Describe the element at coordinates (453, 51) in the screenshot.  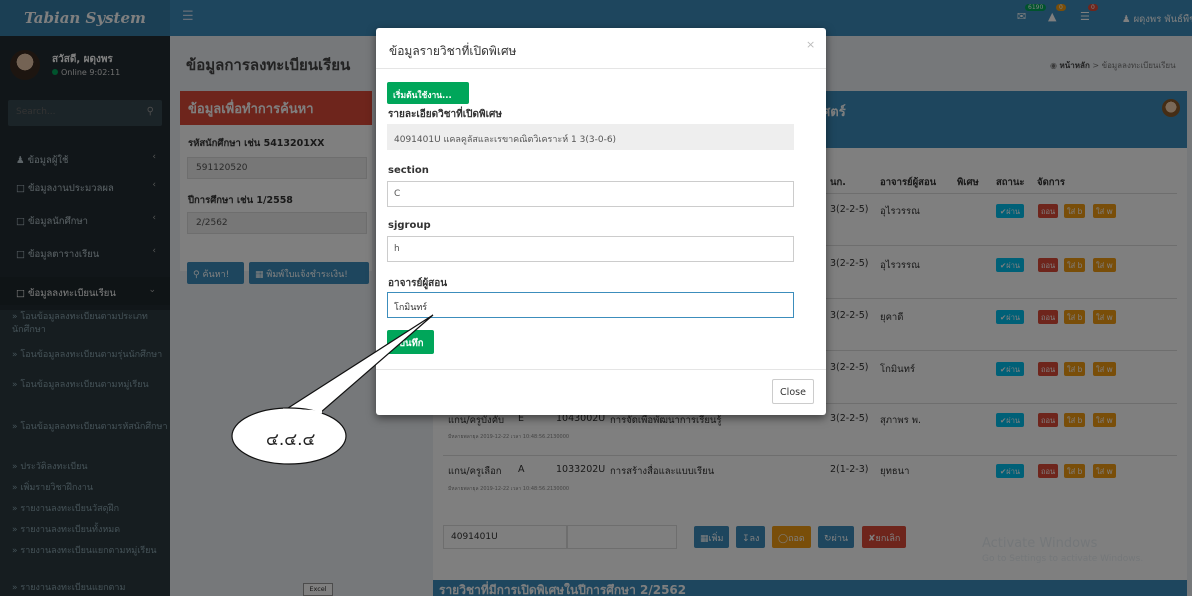
I see `modal-title: ข้อมูลรายวิชาที่เปิดพิเศษ` at that location.